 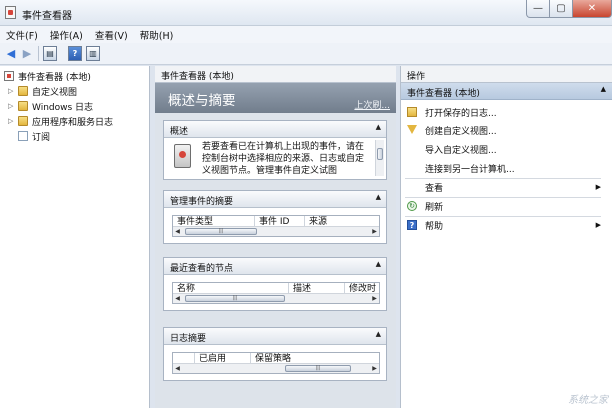 I want to click on actions-header: 操作, so click(x=506, y=74).